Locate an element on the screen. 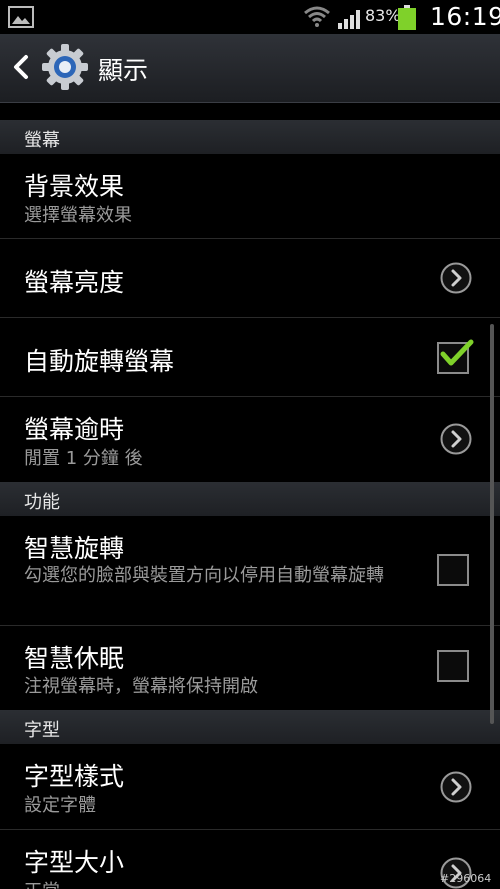 The width and height of the screenshot is (500, 889). checkmark-icon is located at coordinates (457, 352).